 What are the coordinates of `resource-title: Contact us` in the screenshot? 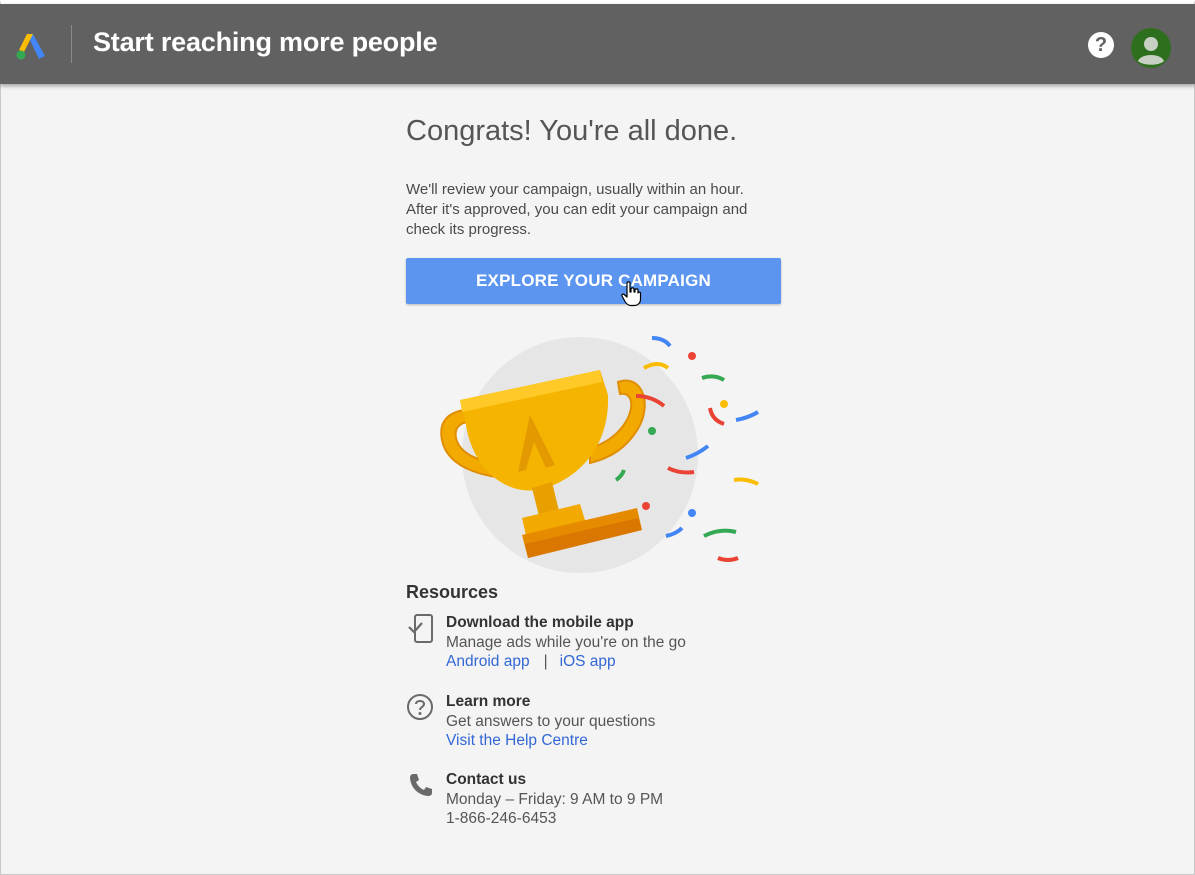 It's located at (486, 779).